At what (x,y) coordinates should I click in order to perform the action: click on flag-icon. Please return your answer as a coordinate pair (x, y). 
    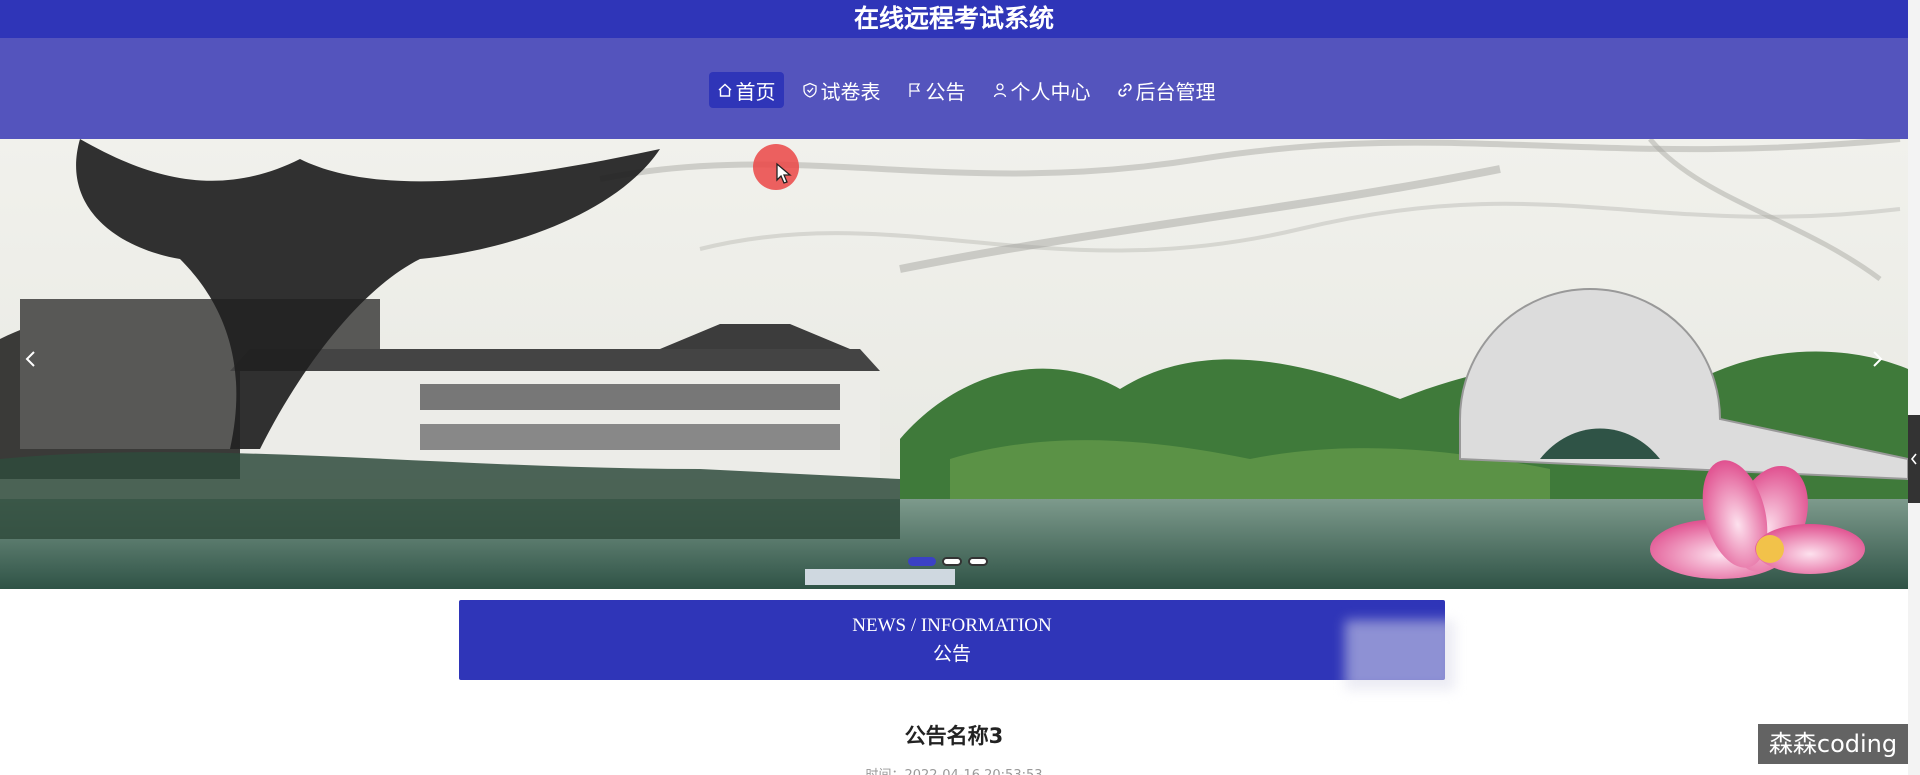
    Looking at the image, I should click on (914, 90).